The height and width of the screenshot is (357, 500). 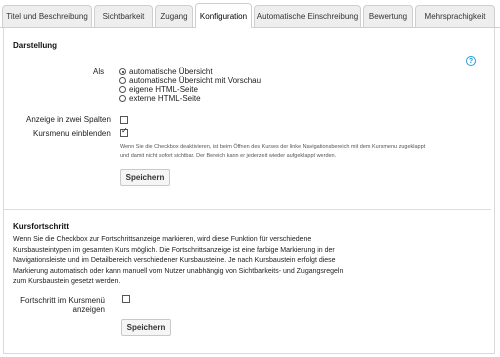 I want to click on radio-label: automatische Übersicht, so click(x=171, y=71).